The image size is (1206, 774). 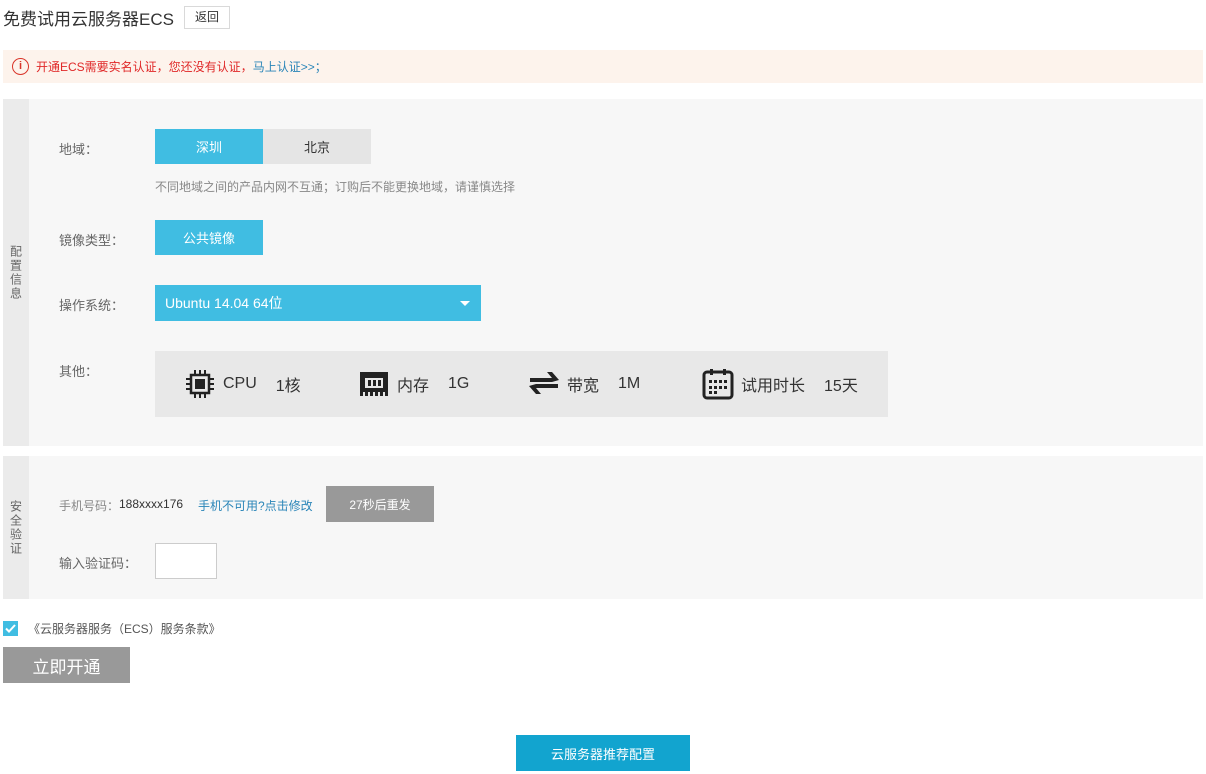 I want to click on page-title: 免费试用云服务器ECS, so click(x=88, y=19).